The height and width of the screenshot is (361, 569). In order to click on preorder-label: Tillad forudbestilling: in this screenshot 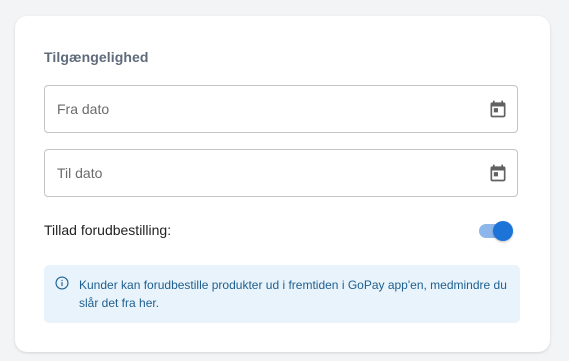, I will do `click(108, 230)`.